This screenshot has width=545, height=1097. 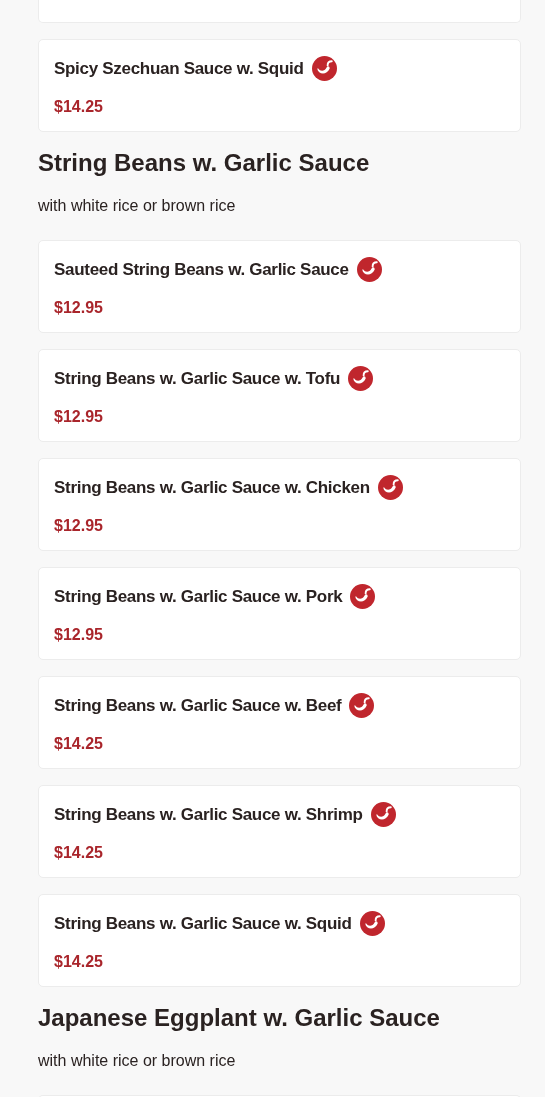 I want to click on dish-name: String Beans w. Garlic Sauce w. Beef, so click(x=198, y=705).